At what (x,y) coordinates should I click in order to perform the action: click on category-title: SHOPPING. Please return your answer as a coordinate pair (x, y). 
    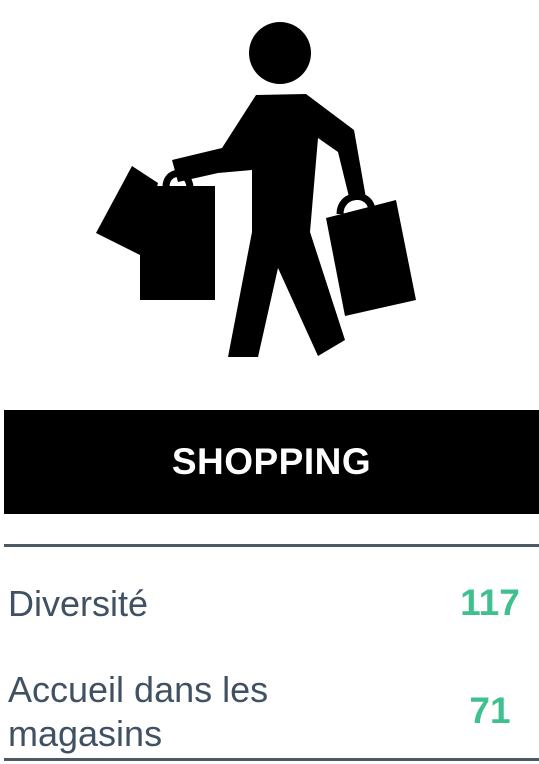
    Looking at the image, I should click on (271, 461).